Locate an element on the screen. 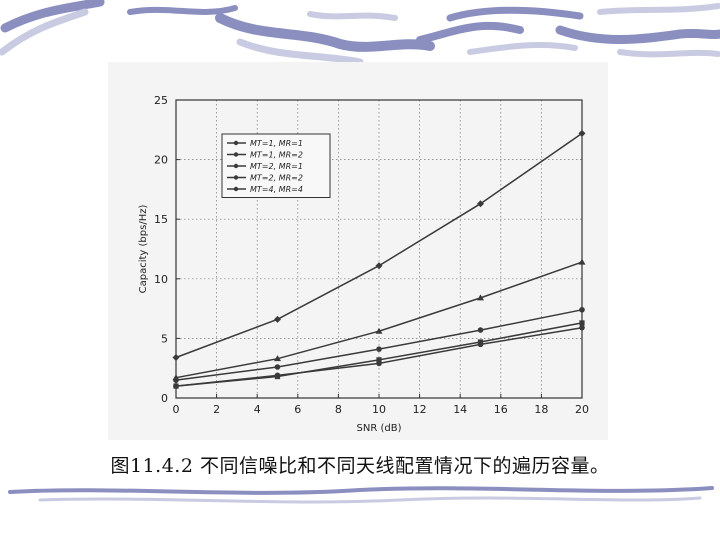  legend-label: MT=2, MR=2 is located at coordinates (276, 178).